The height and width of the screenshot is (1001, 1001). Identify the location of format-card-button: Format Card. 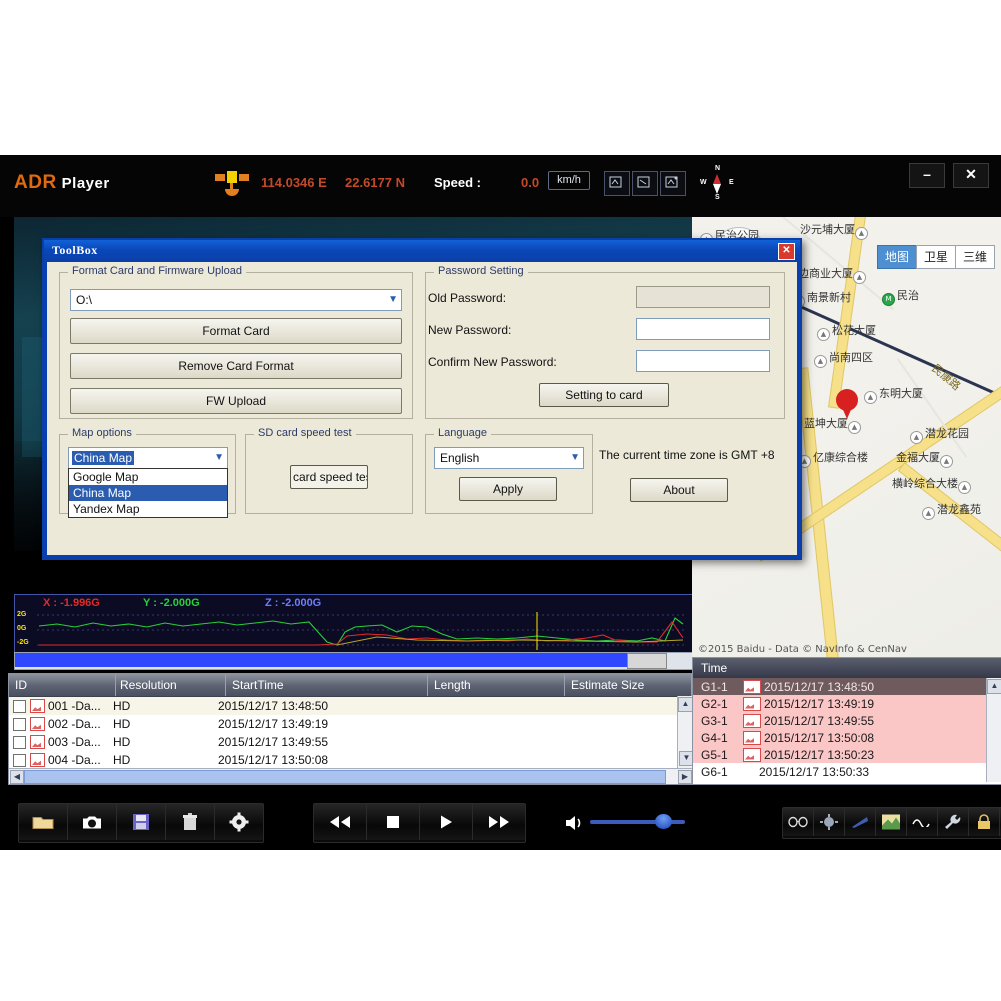
(236, 331).